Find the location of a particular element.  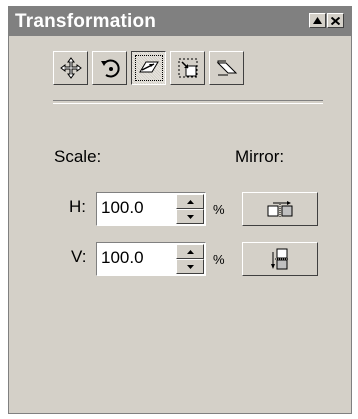

rotate-icon is located at coordinates (110, 68).